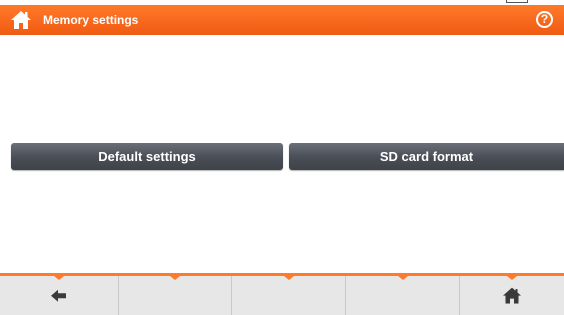  What do you see at coordinates (91, 20) in the screenshot?
I see `page-title: Memory settings` at bounding box center [91, 20].